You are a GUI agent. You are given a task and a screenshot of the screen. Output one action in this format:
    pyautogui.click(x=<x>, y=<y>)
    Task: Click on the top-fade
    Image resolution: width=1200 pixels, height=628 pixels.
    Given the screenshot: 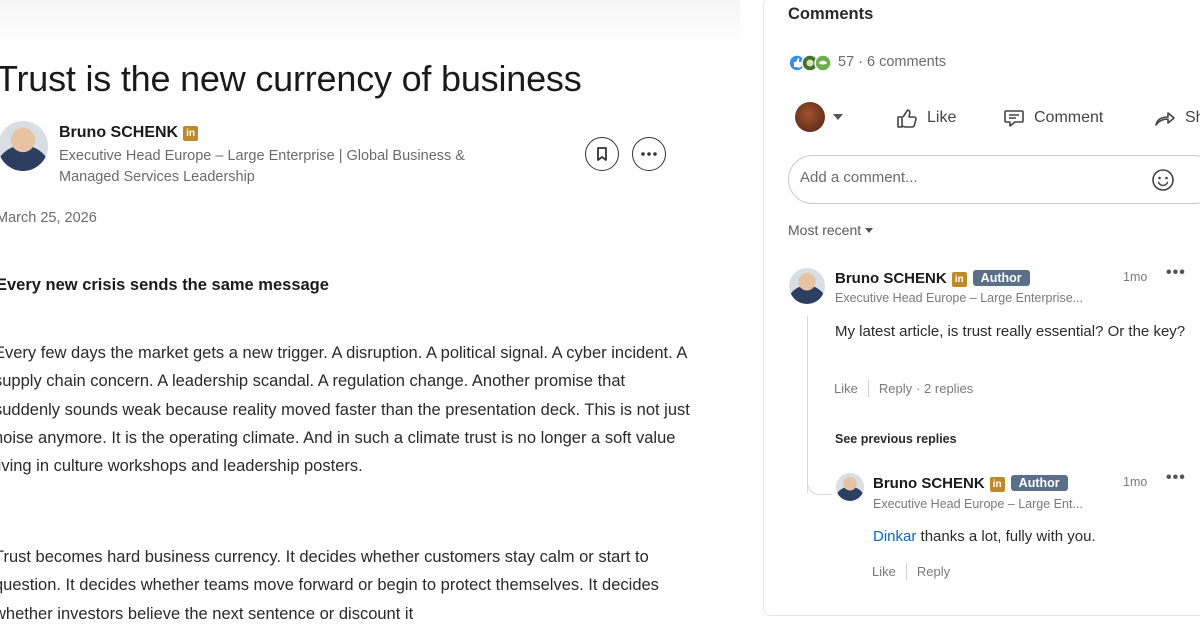 What is the action you would take?
    pyautogui.click(x=370, y=23)
    